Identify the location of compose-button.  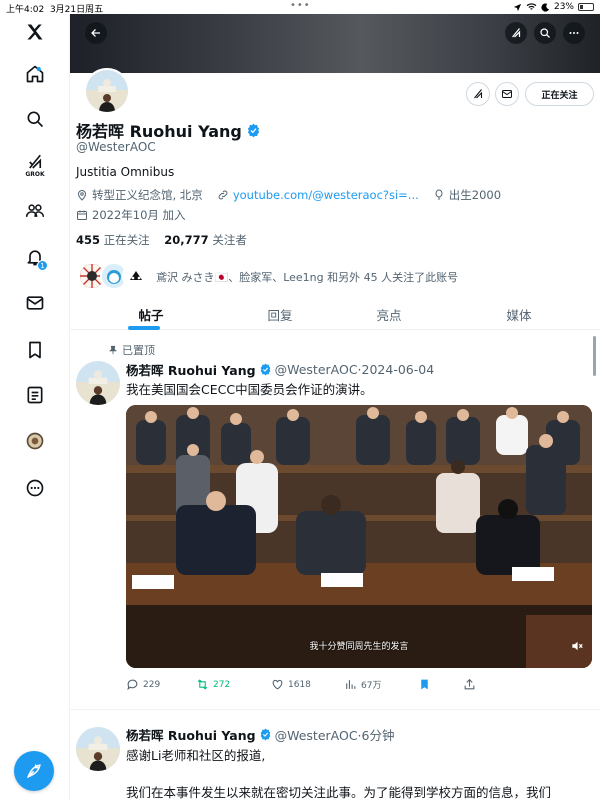
(34, 771).